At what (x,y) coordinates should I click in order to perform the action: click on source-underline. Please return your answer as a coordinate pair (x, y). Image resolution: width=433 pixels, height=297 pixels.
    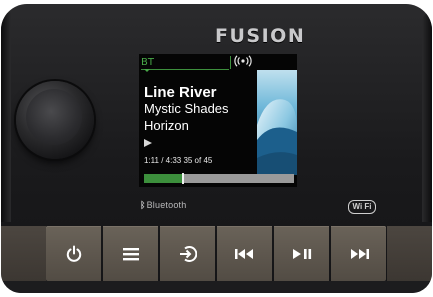
    Looking at the image, I should click on (185, 69).